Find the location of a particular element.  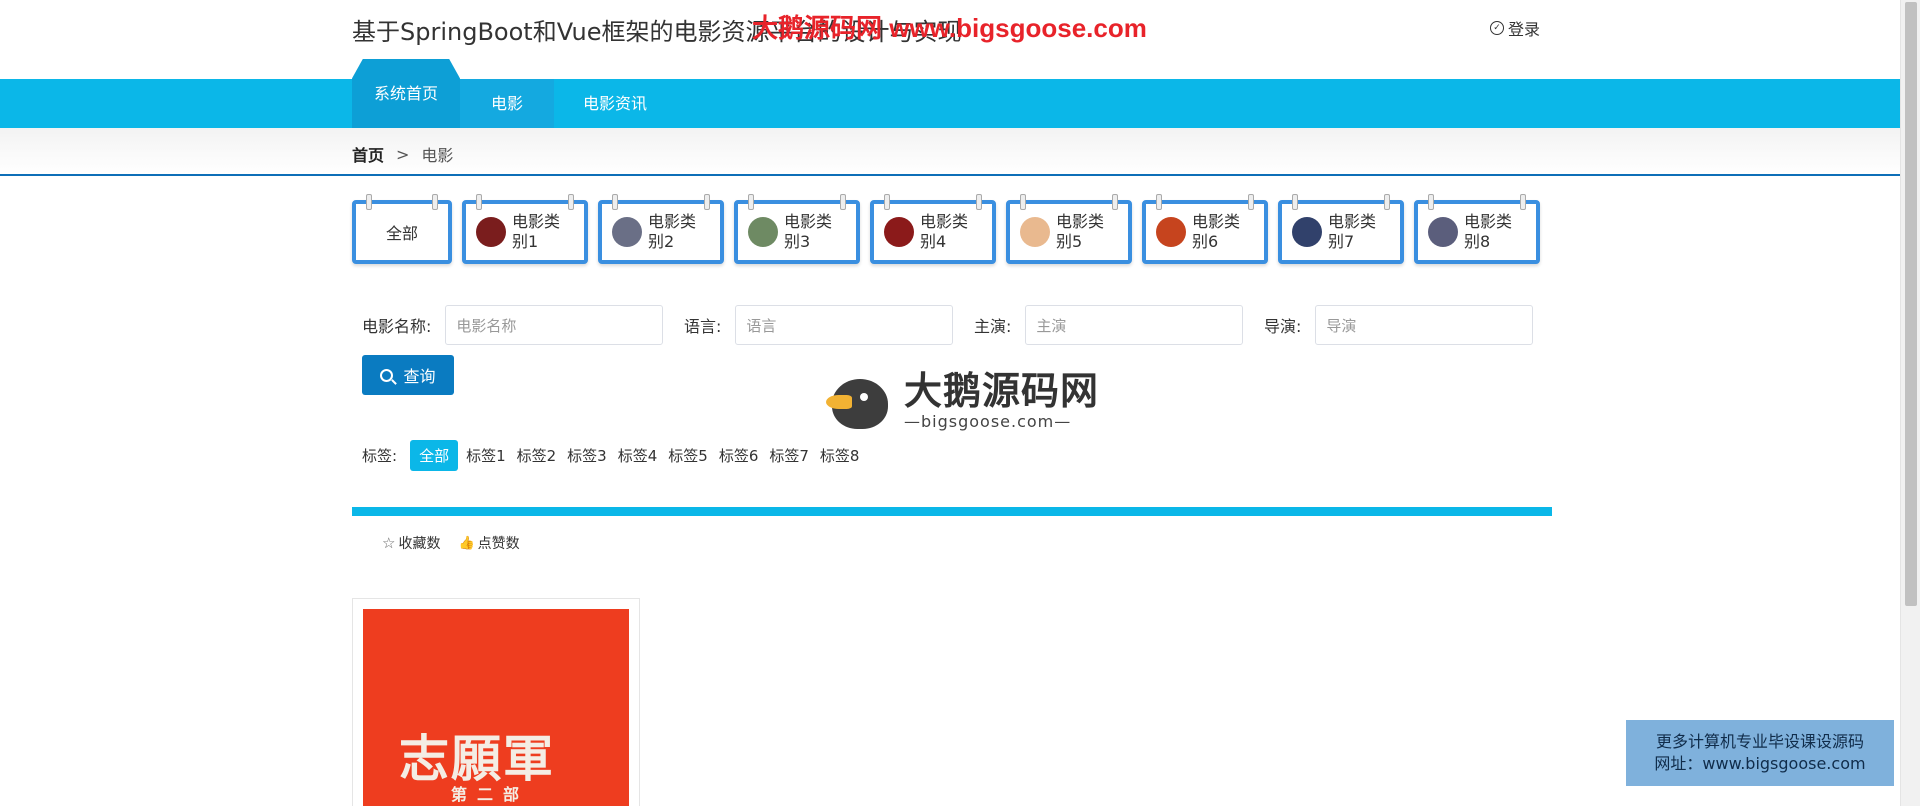

watermark-text: 大鹅源码网 www.bigsgoose.com is located at coordinates (949, 28).